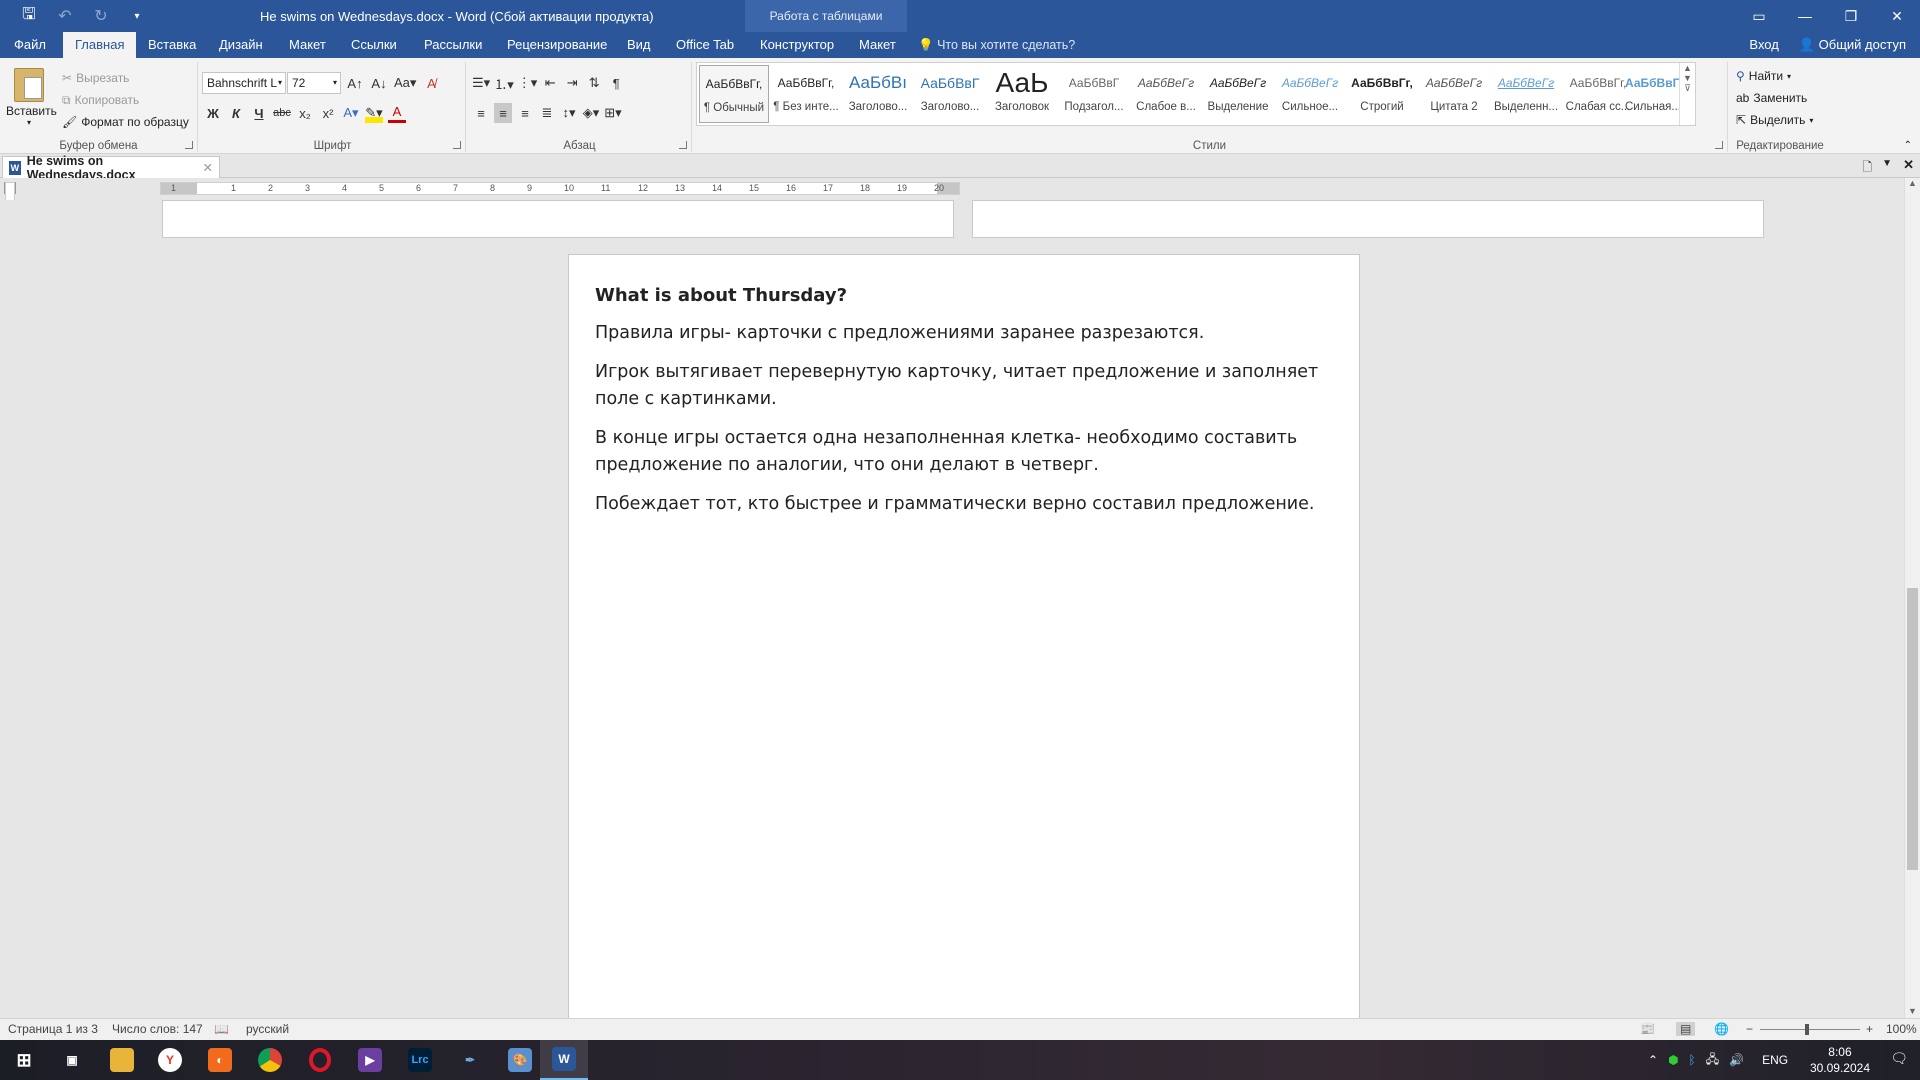 The width and height of the screenshot is (1920, 1080). Describe the element at coordinates (72, 1060) in the screenshot. I see `task-view-button: ▣` at that location.